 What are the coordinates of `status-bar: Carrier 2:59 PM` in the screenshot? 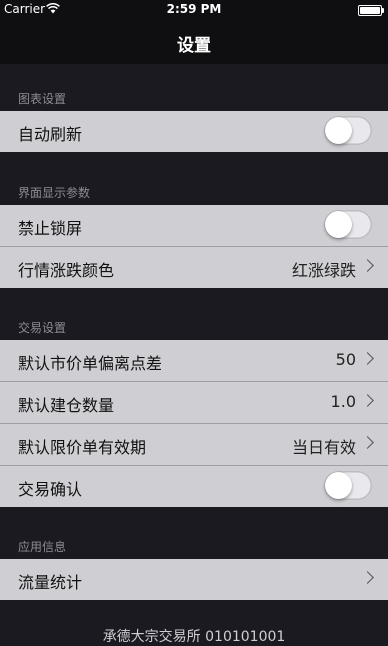 It's located at (194, 10).